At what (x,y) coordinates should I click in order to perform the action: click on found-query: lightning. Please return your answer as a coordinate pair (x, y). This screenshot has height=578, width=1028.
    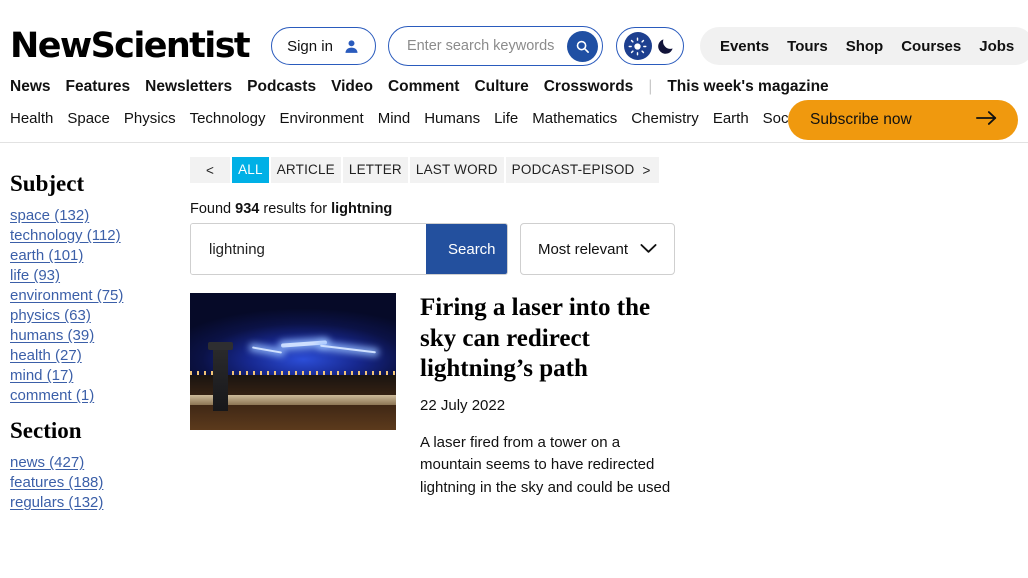
    Looking at the image, I should click on (362, 209).